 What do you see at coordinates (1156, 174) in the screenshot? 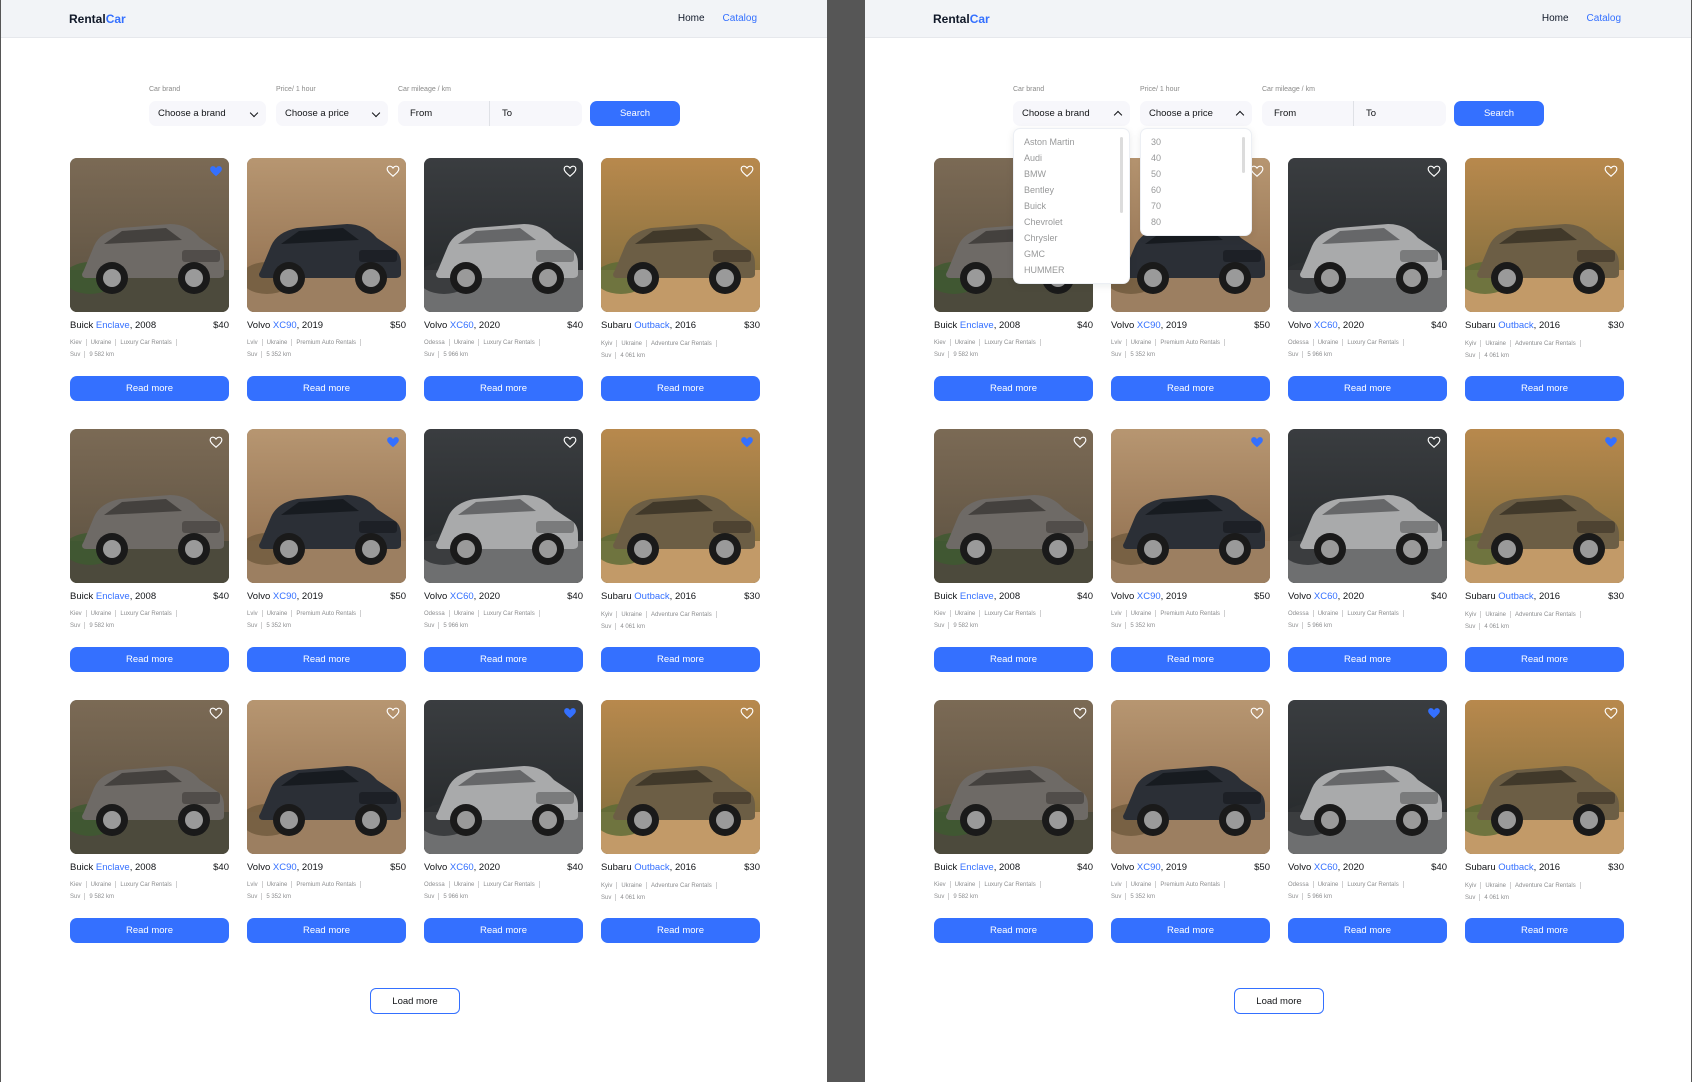
I see `price-option: 50` at bounding box center [1156, 174].